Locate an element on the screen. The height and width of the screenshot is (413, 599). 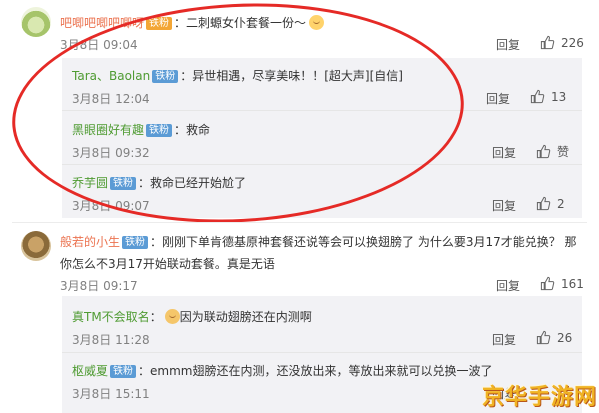
comment-text: ：二刺螈女仆套餐一份～ is located at coordinates (240, 23).